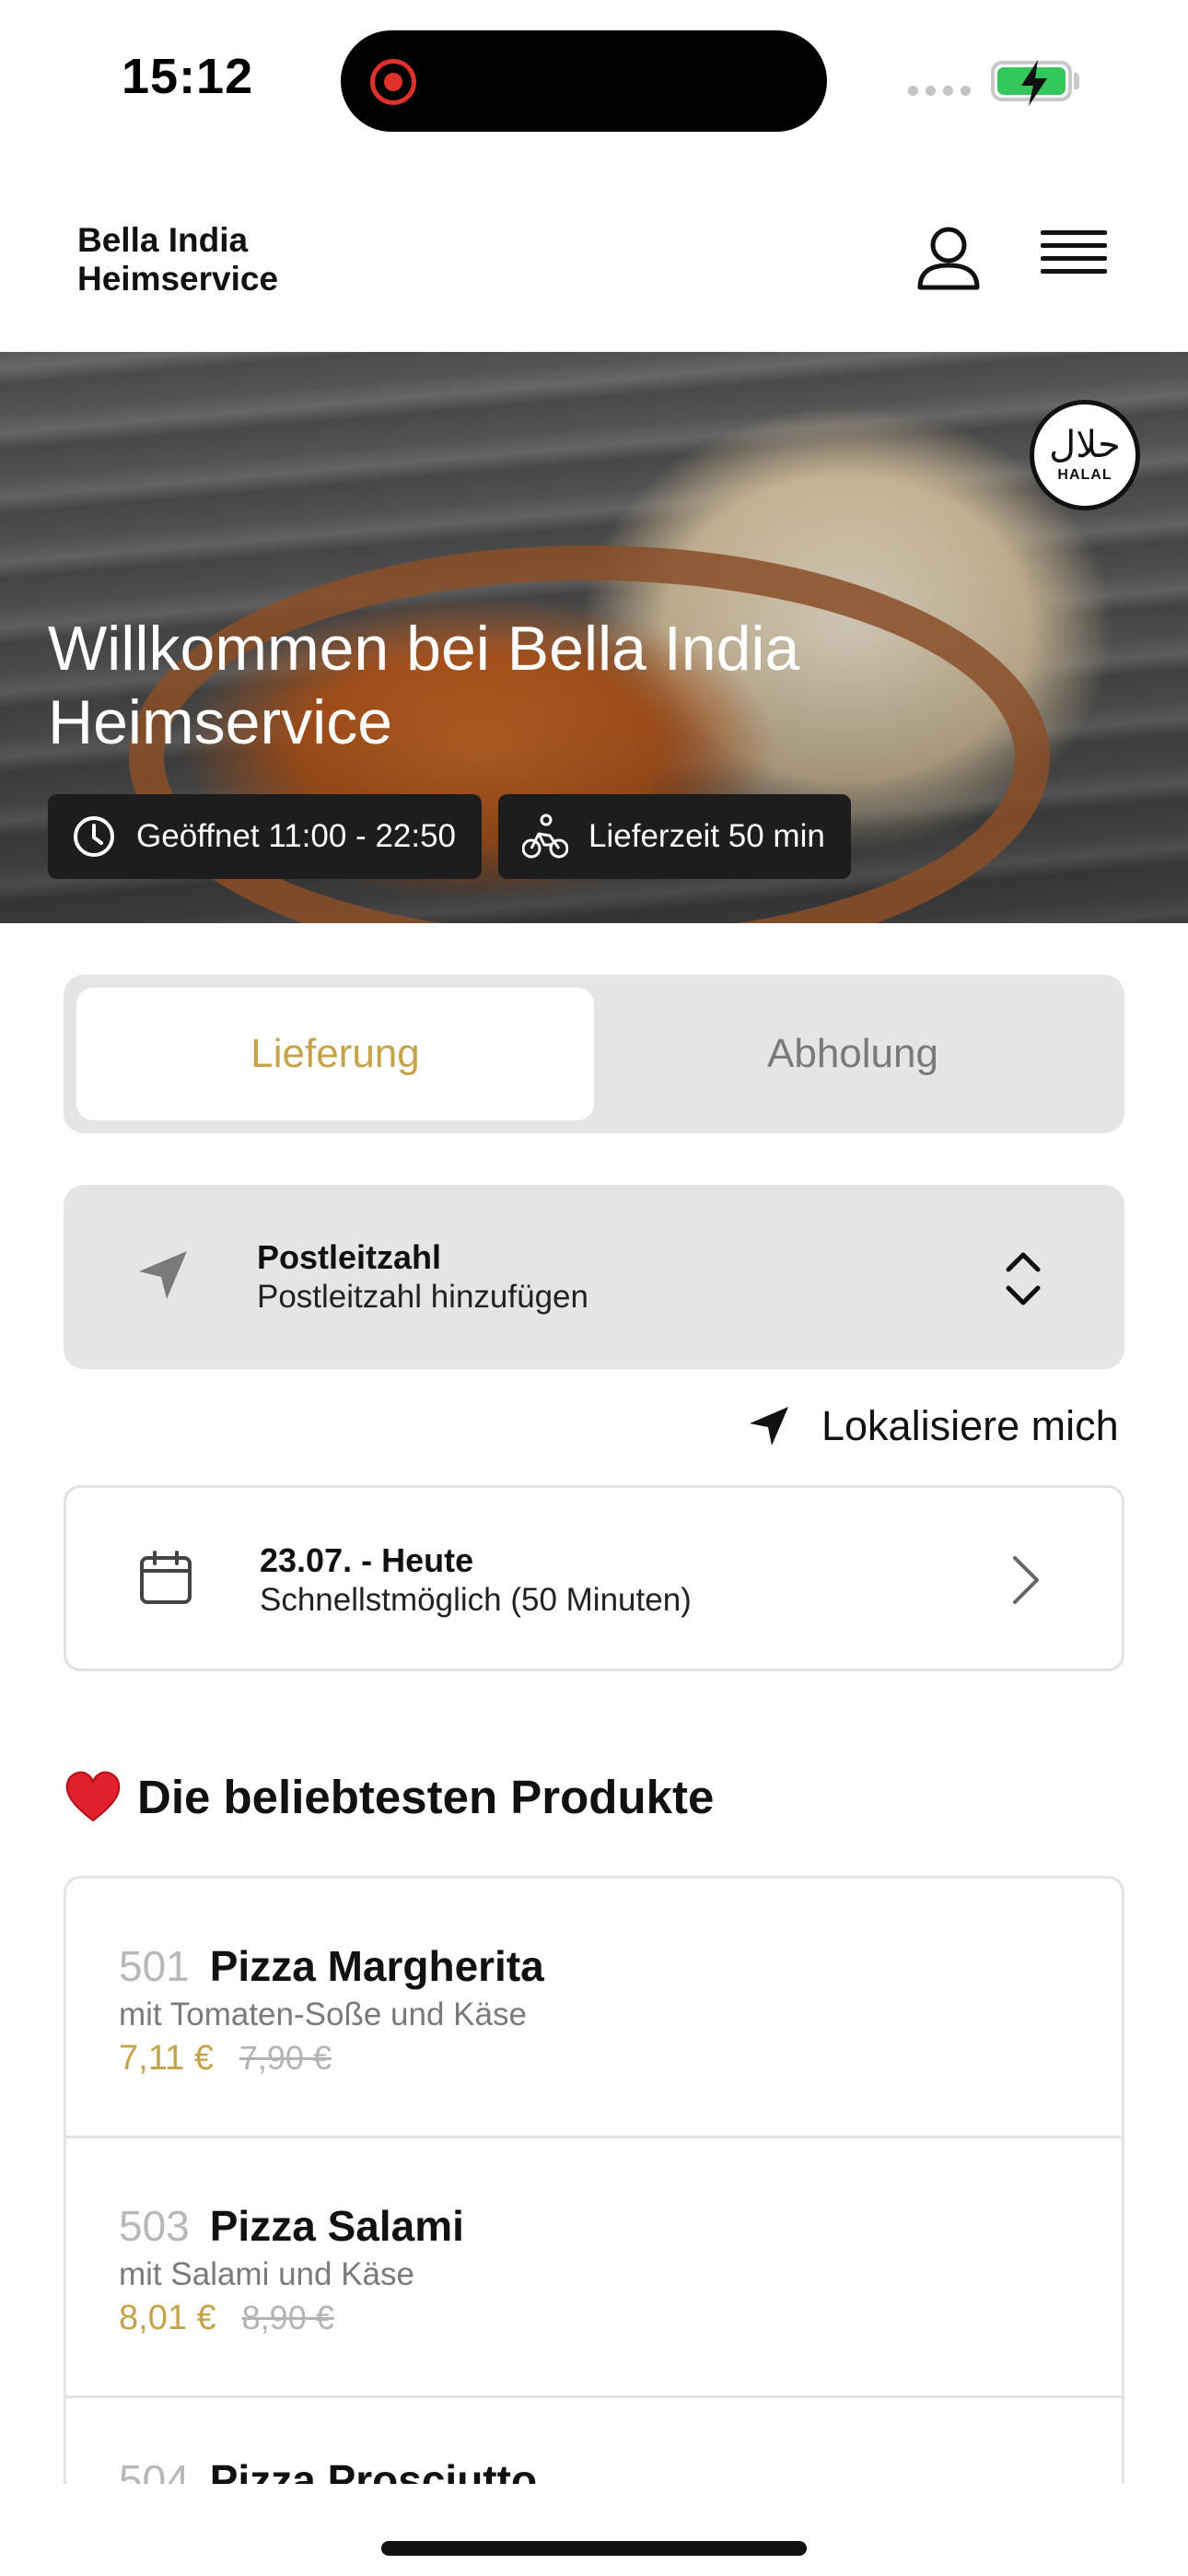 This screenshot has width=1188, height=2576. I want to click on postal-code-selector: Postleitzahl Postleitzahl hinzufügen, so click(594, 1277).